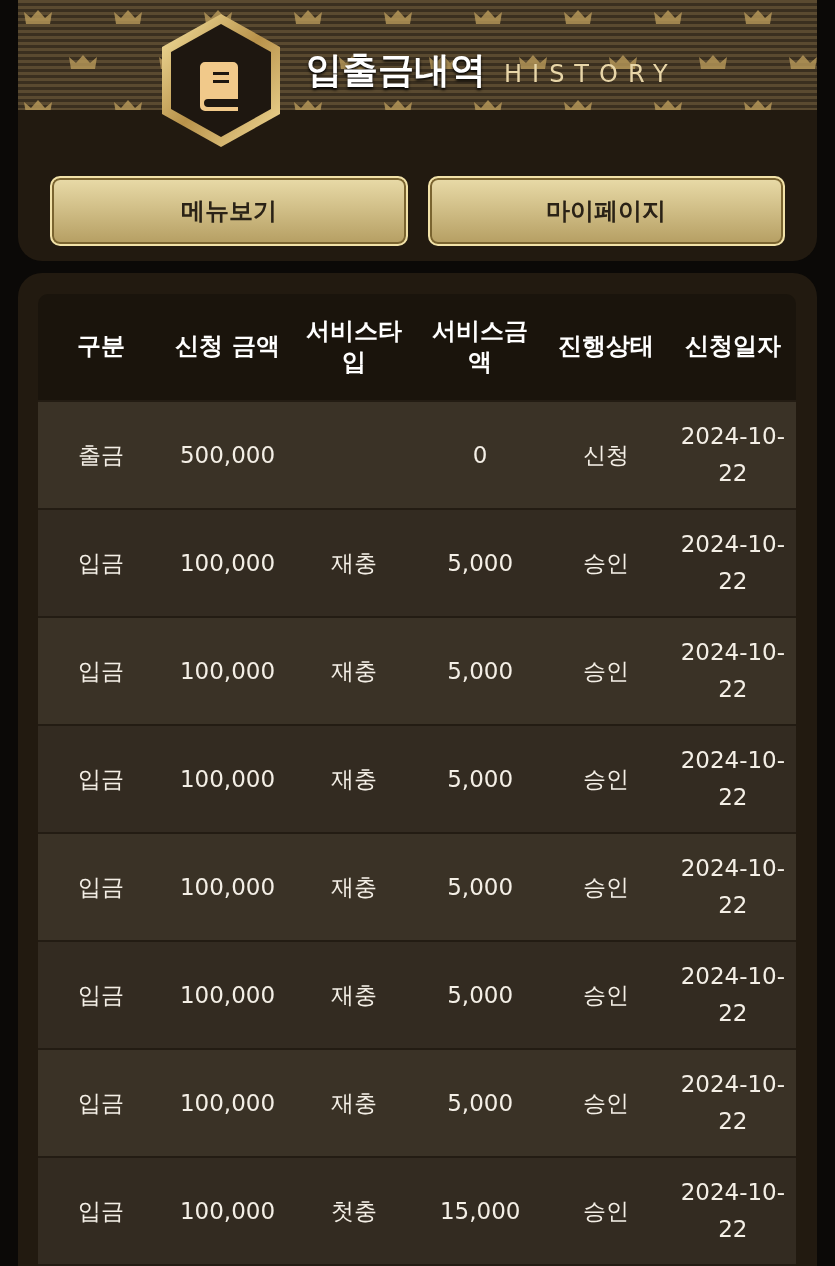 Image resolution: width=835 pixels, height=1266 pixels. Describe the element at coordinates (353, 1211) in the screenshot. I see `service-type-cell-text: 첫충` at that location.